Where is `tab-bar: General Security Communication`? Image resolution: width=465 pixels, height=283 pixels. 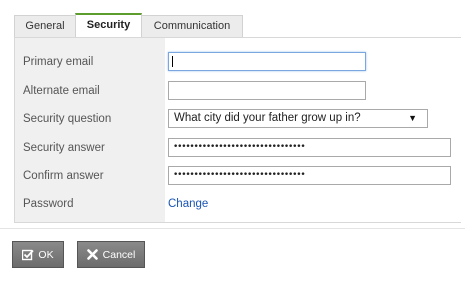
tab-bar: General Security Communication is located at coordinates (128, 25).